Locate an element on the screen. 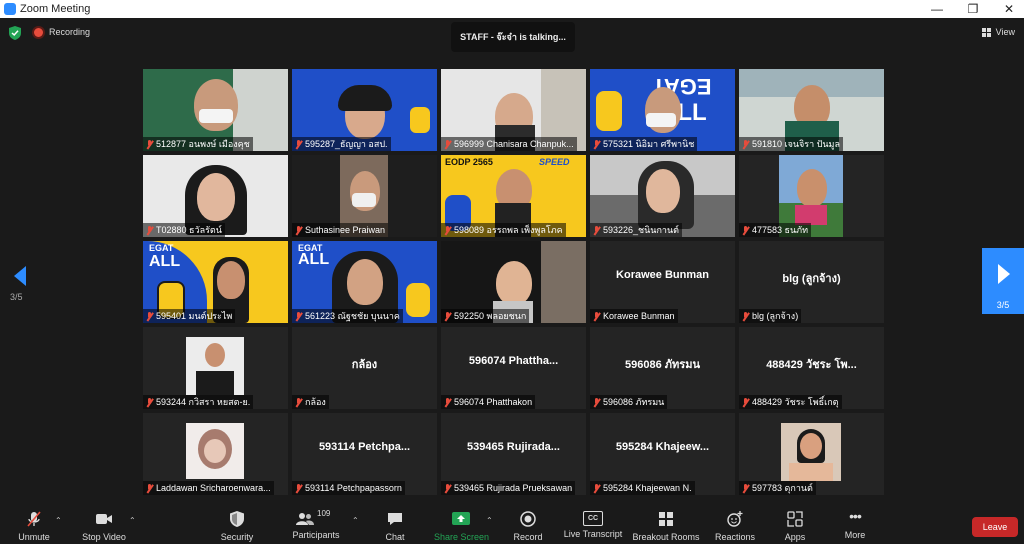 The image size is (1024, 544). video-tile: EGAT ALL 561223 ณัฐชชัย บุนนาค is located at coordinates (364, 282).